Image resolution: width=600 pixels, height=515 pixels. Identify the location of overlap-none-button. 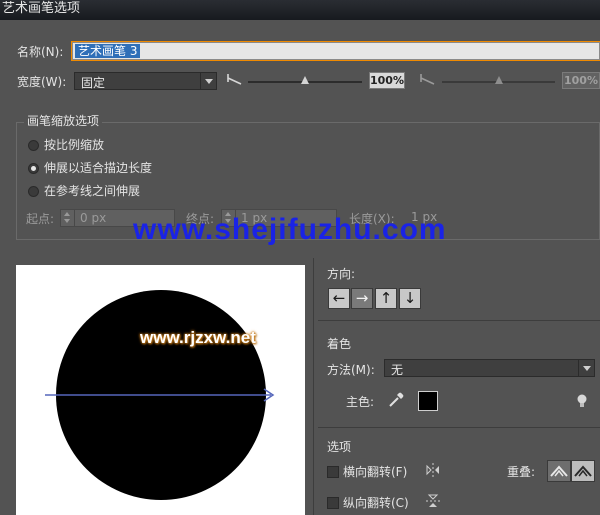
(583, 471).